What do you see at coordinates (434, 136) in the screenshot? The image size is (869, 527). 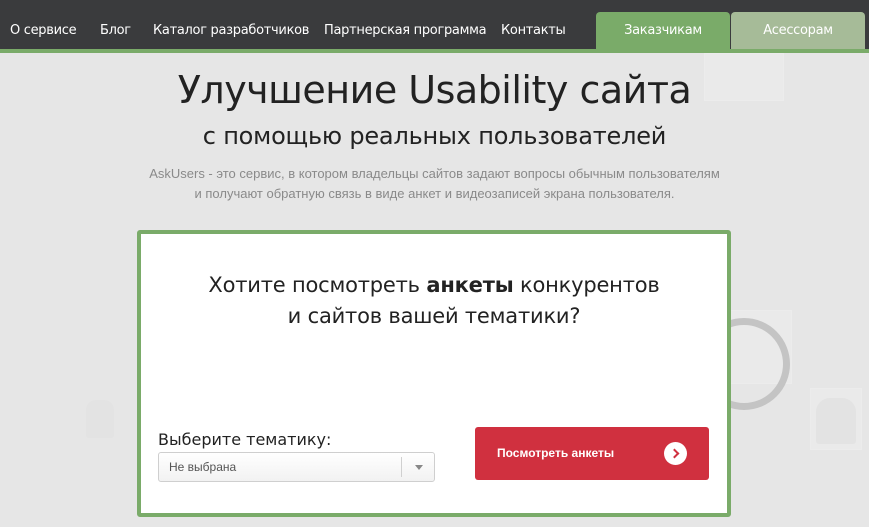 I see `page-subtitle: с помощью реальных пользователей` at bounding box center [434, 136].